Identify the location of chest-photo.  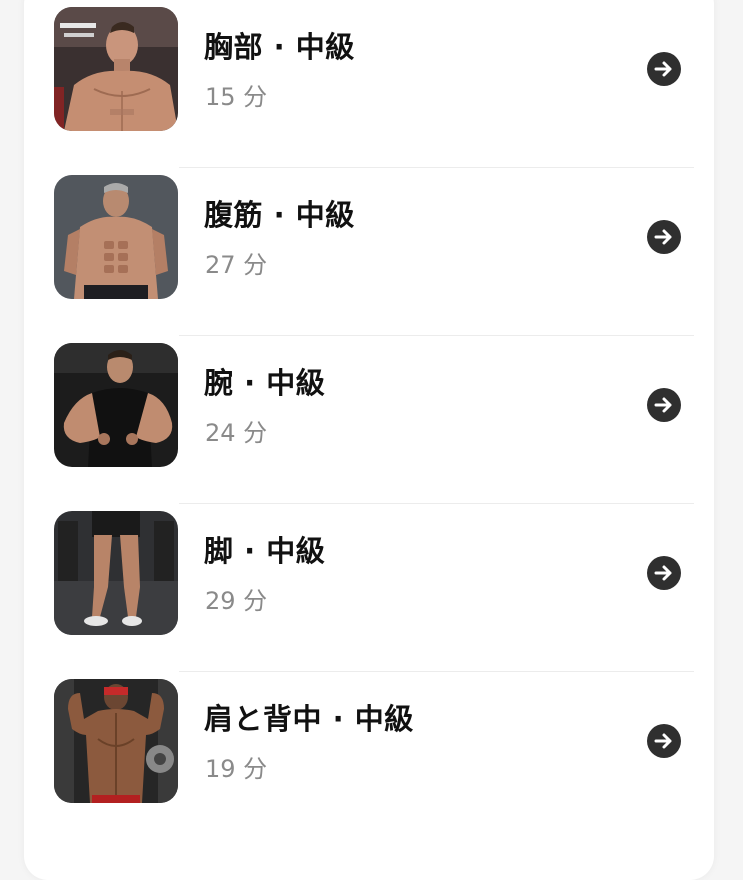
(116, 69).